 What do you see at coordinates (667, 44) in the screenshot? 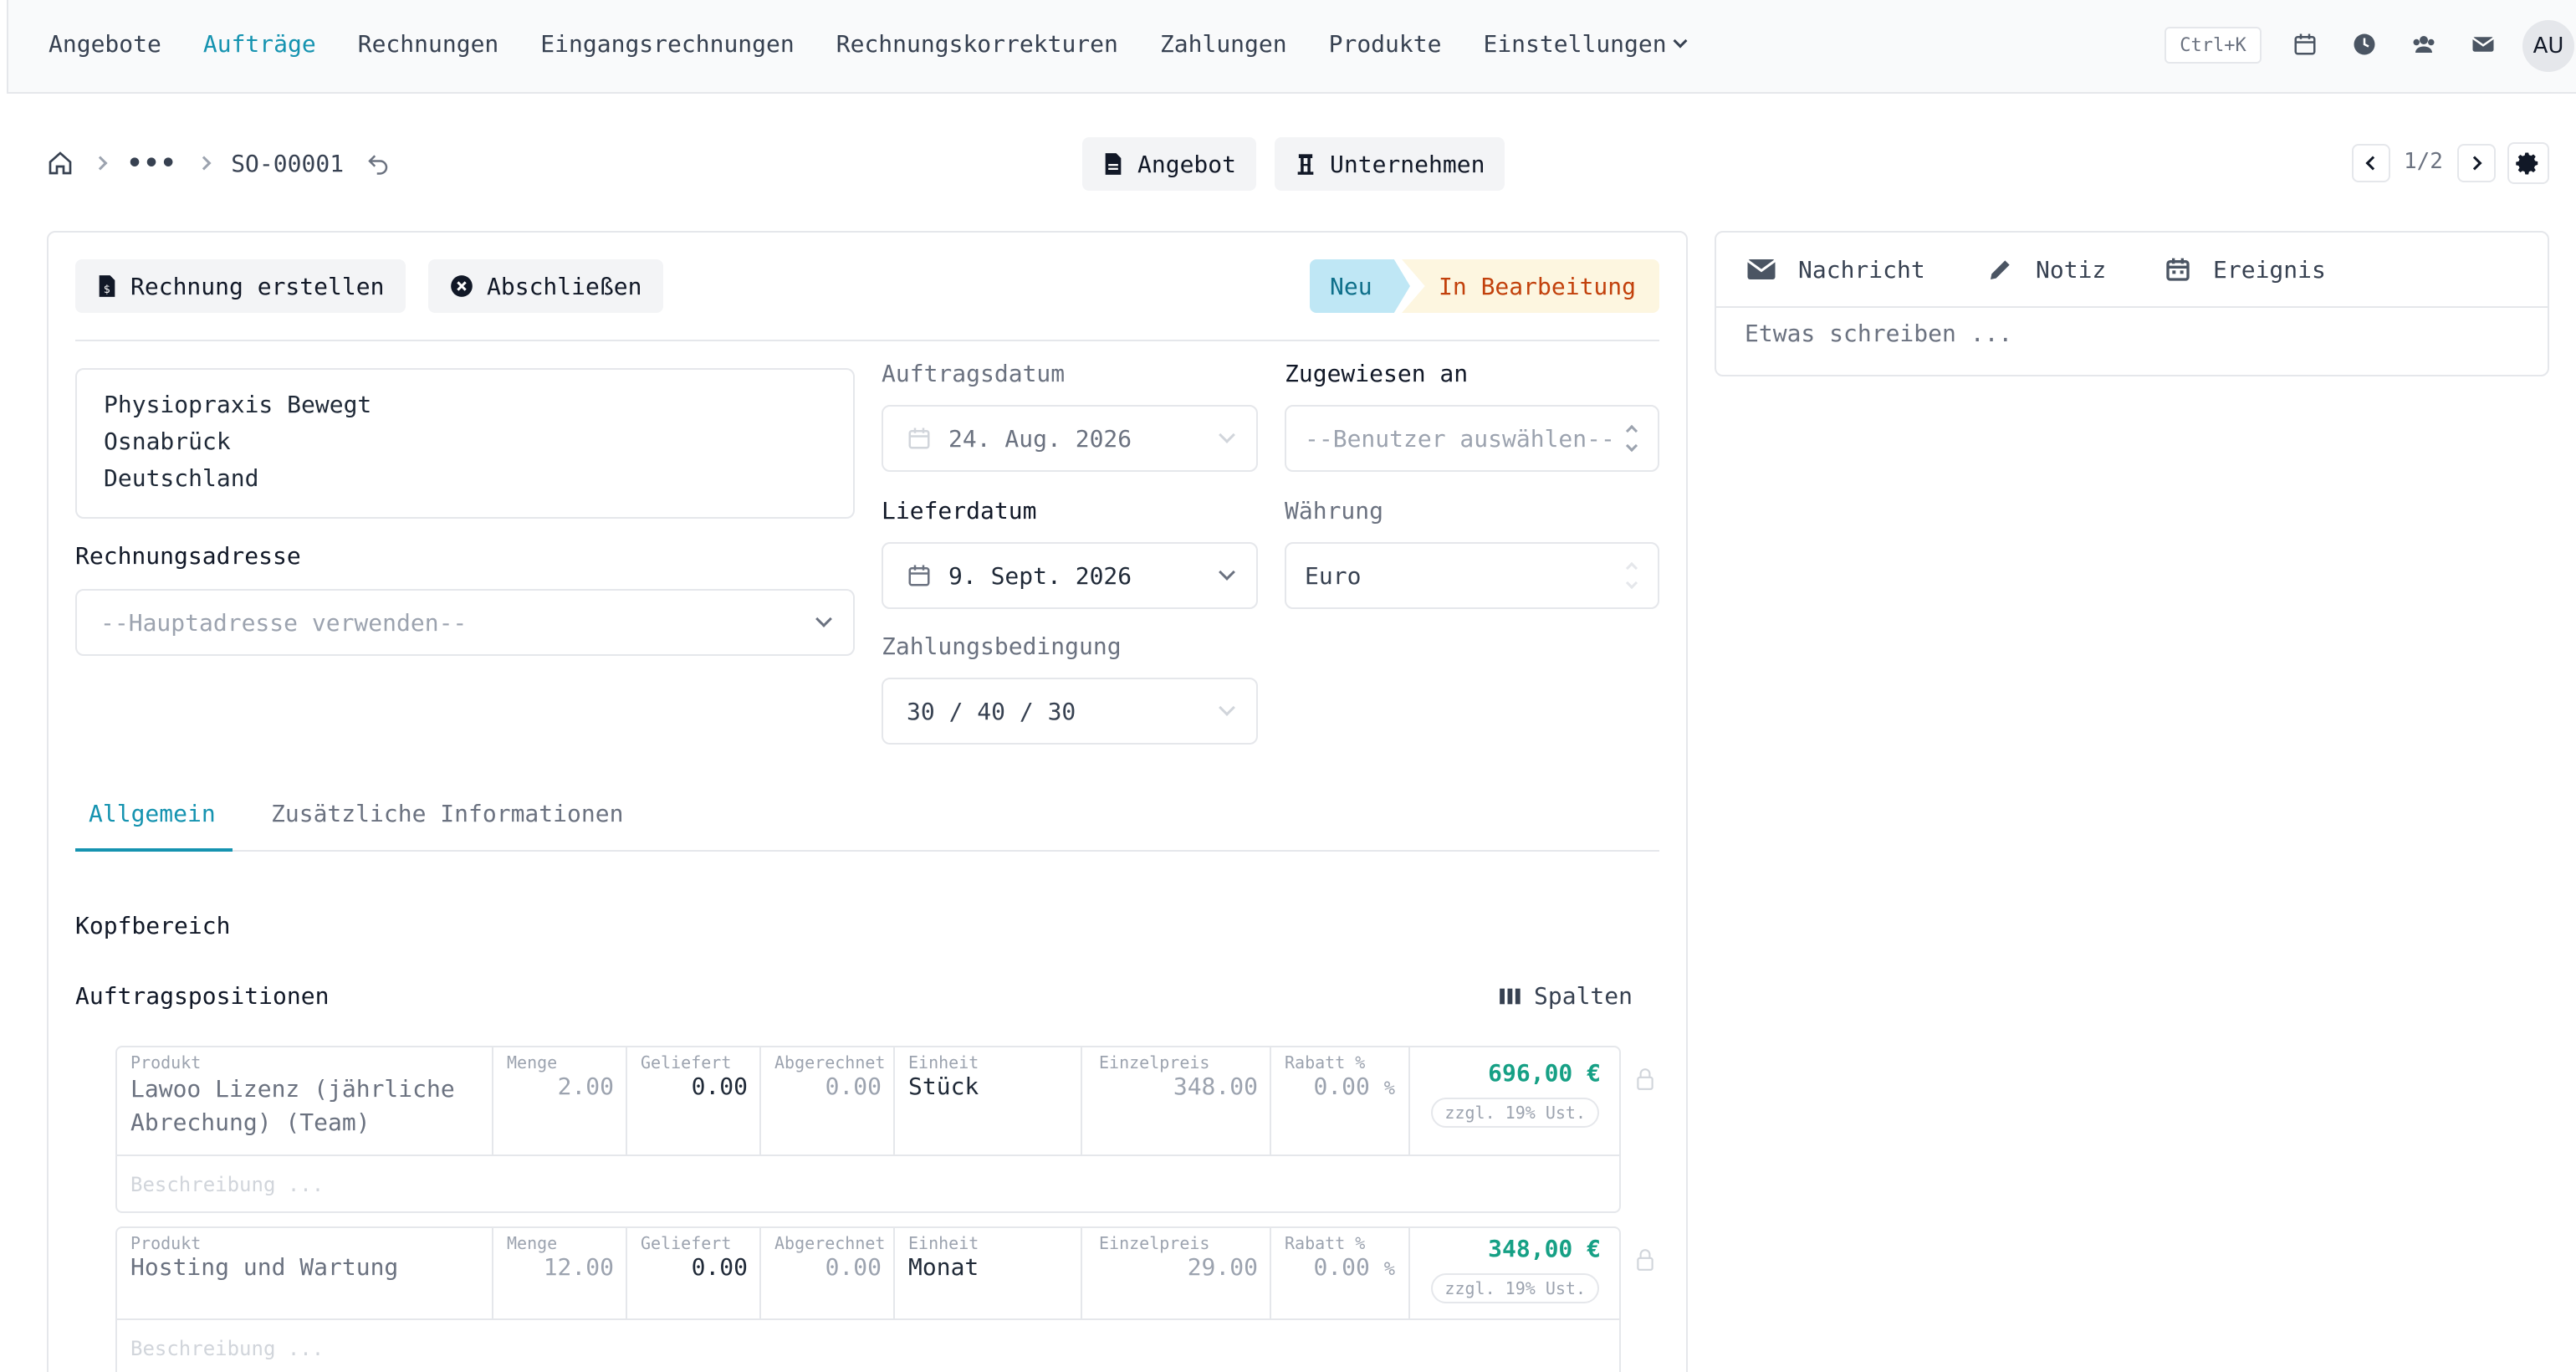
I see `nav-item-eingangsrechnungen: Eingangsrechnungen` at bounding box center [667, 44].